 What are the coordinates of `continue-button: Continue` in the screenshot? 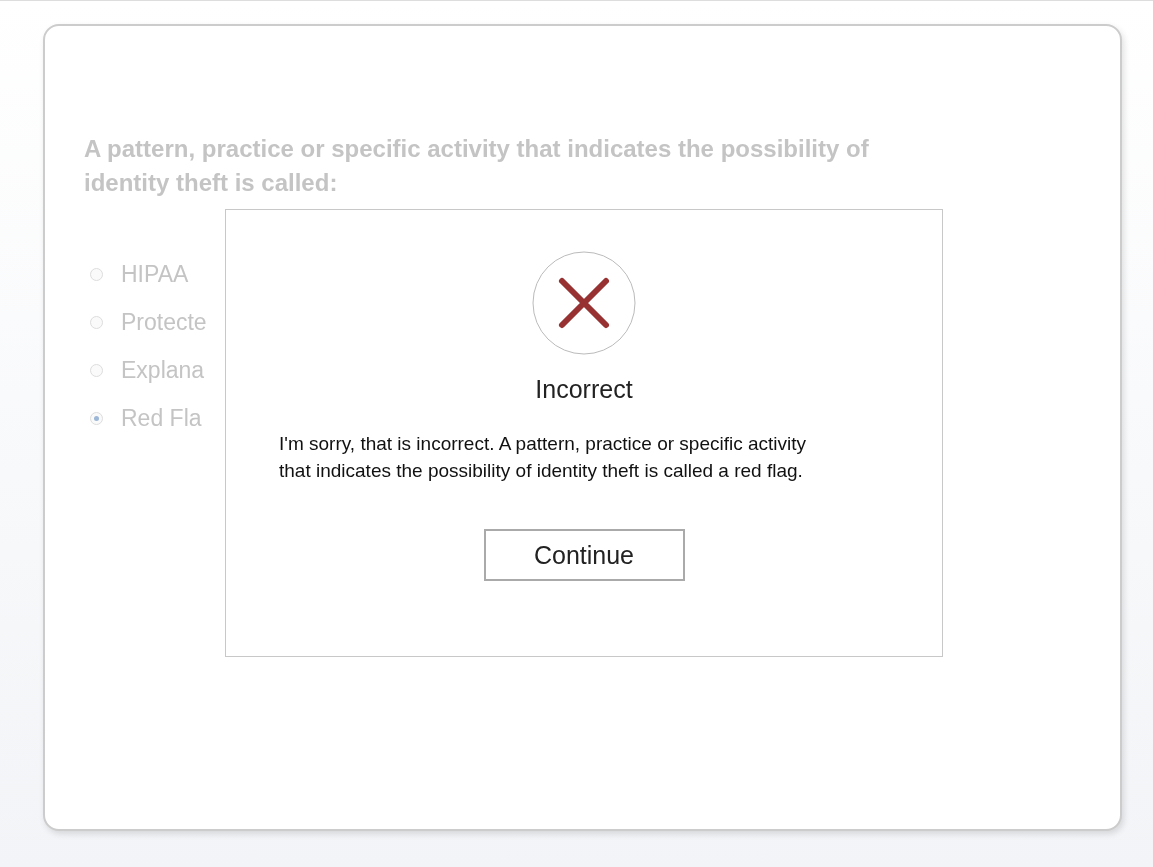 It's located at (584, 555).